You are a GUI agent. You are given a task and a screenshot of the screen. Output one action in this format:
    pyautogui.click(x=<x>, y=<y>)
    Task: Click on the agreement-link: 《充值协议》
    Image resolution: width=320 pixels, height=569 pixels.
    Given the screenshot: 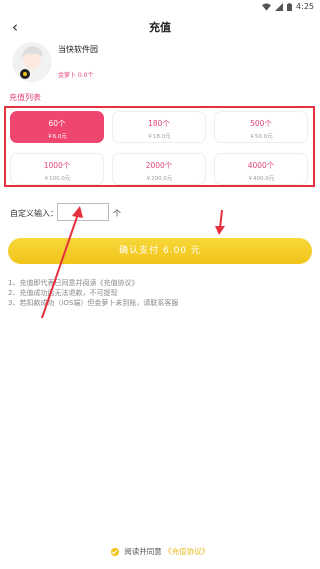 What is the action you would take?
    pyautogui.click(x=186, y=551)
    